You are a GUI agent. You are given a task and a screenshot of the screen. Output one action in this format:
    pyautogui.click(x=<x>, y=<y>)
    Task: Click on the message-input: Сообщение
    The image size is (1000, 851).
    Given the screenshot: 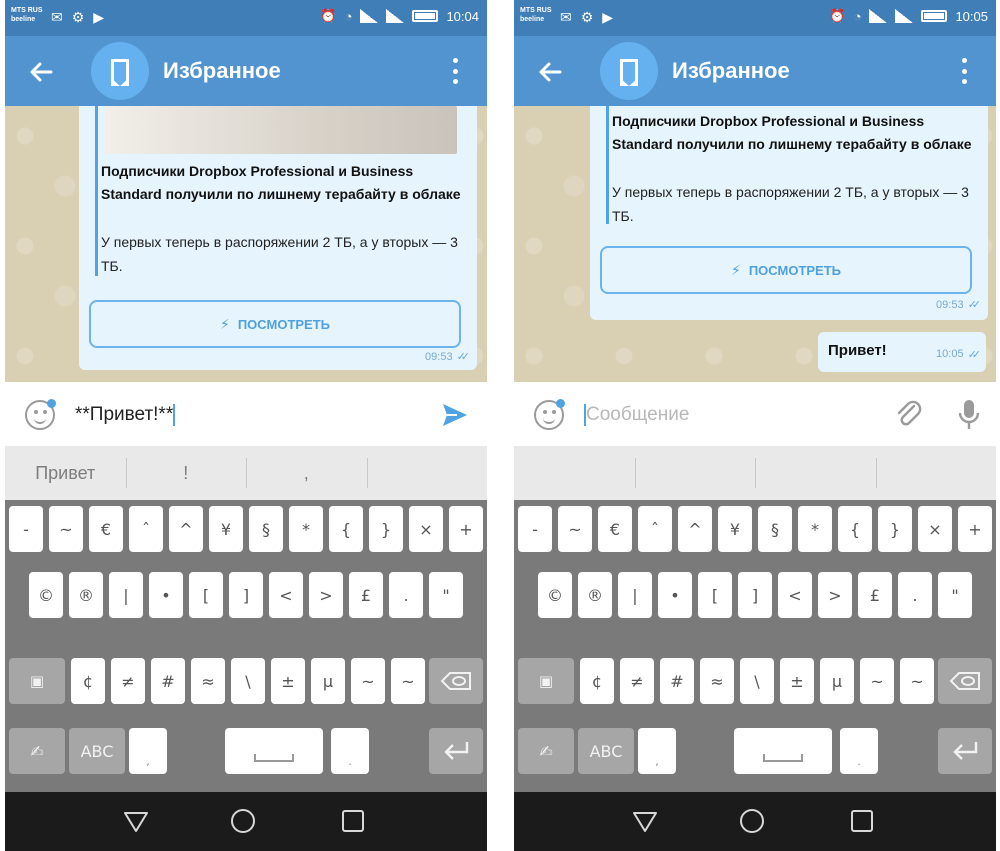 What is the action you would take?
    pyautogui.click(x=744, y=415)
    